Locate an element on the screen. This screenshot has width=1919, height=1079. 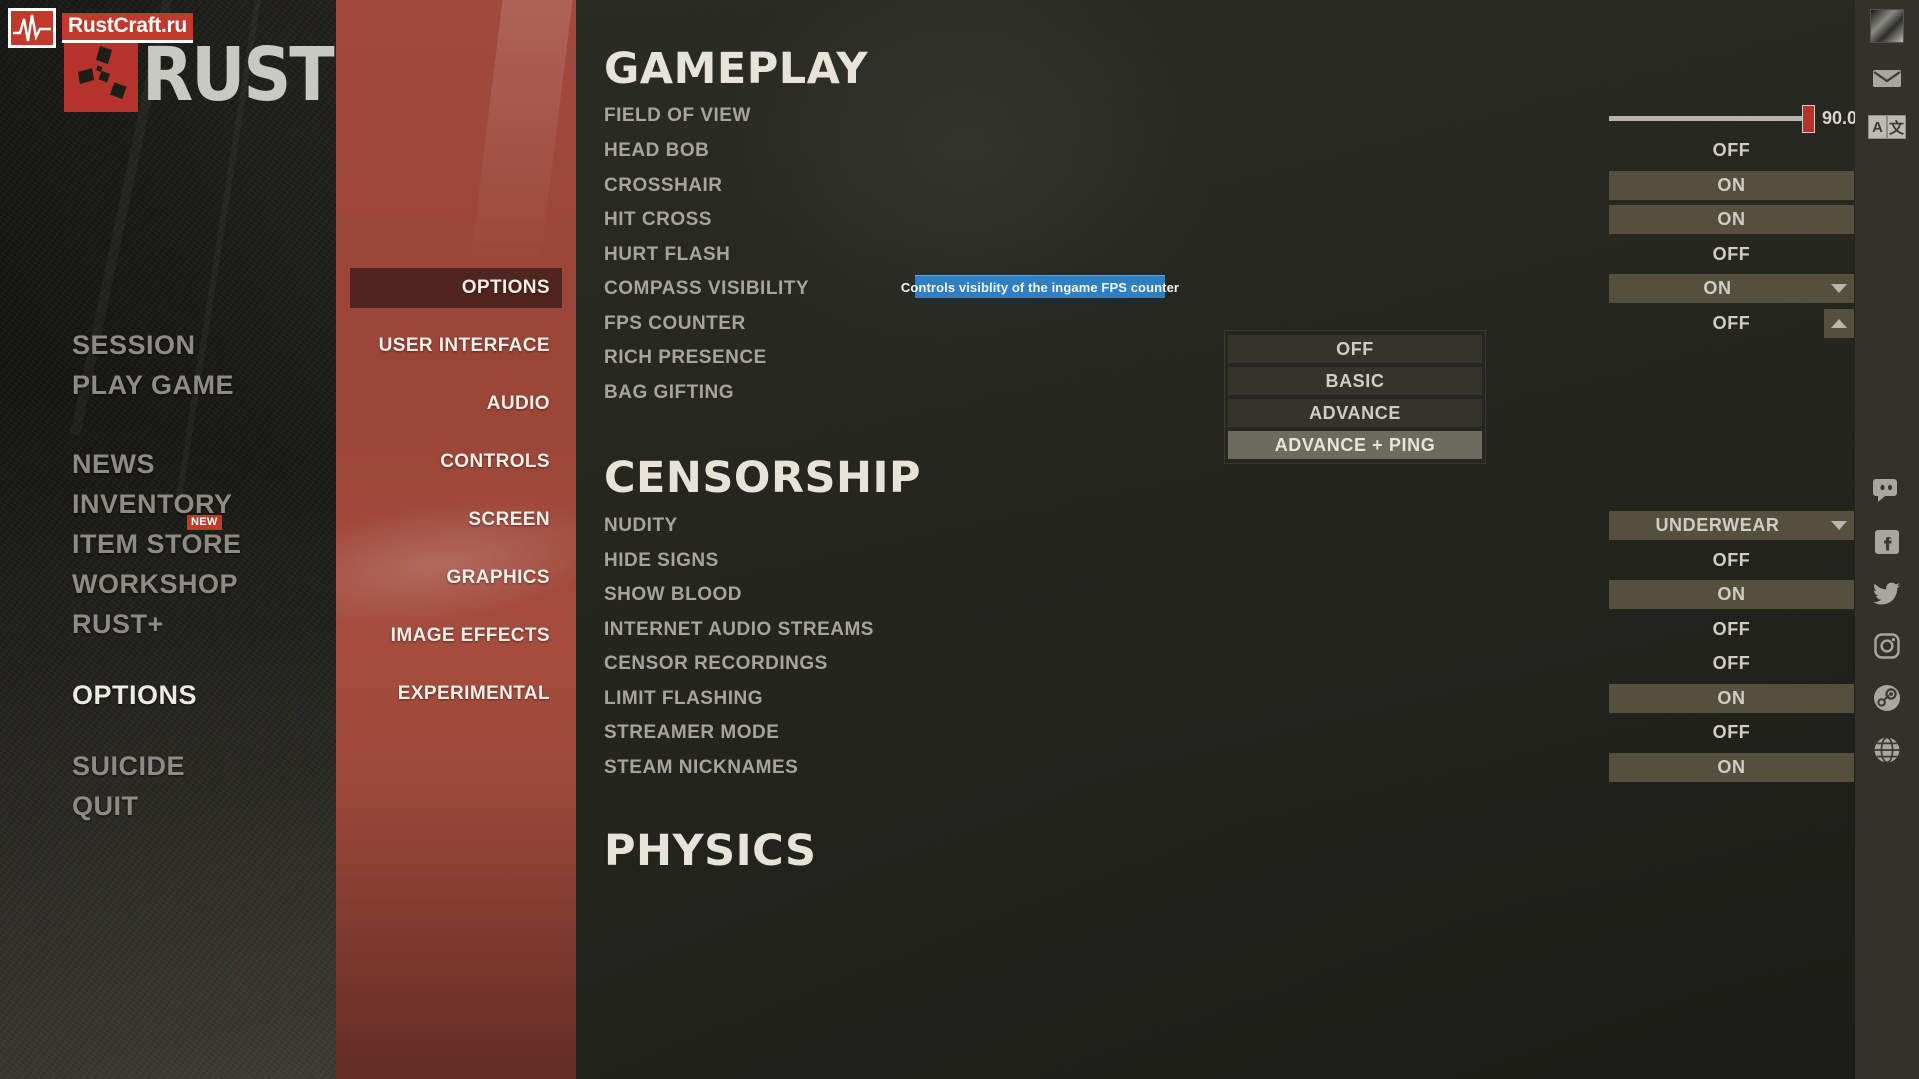
translate-source-letter: A is located at coordinates (1877, 127).